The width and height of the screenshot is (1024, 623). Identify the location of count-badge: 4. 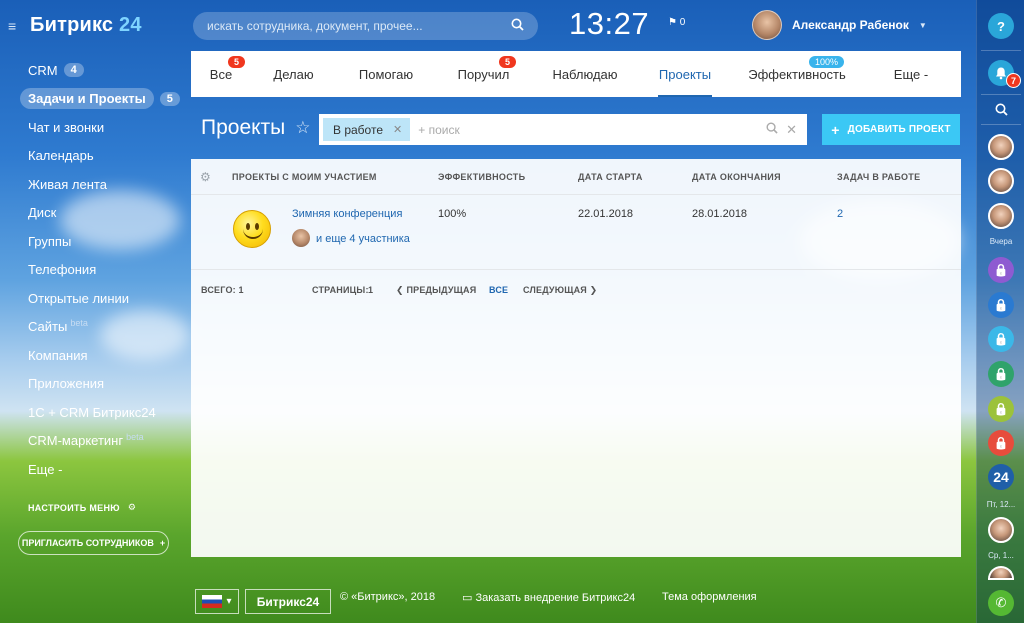
(73, 70).